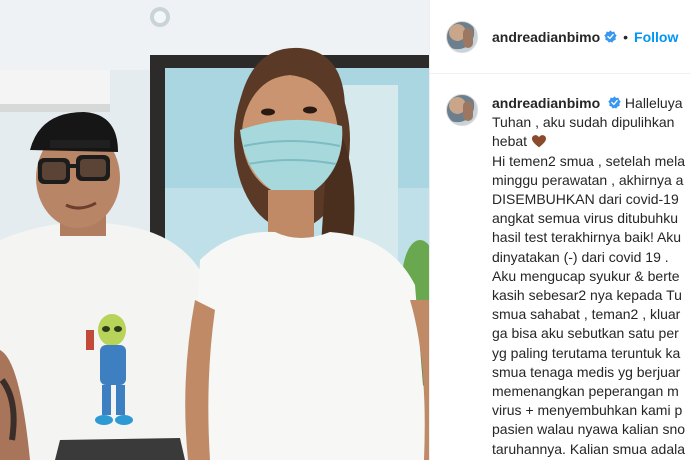  Describe the element at coordinates (585, 391) in the screenshot. I see `caption-text-line: memenangkan peperangan m` at that location.